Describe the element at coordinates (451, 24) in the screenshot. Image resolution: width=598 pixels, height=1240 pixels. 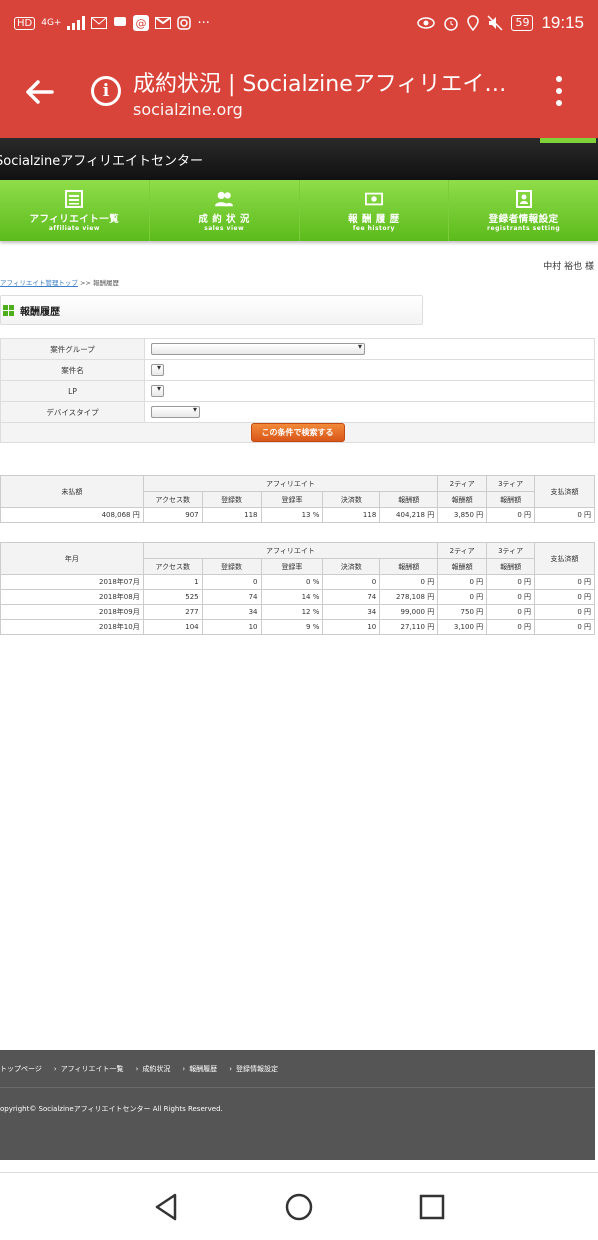
I see `alarm-icon` at that location.